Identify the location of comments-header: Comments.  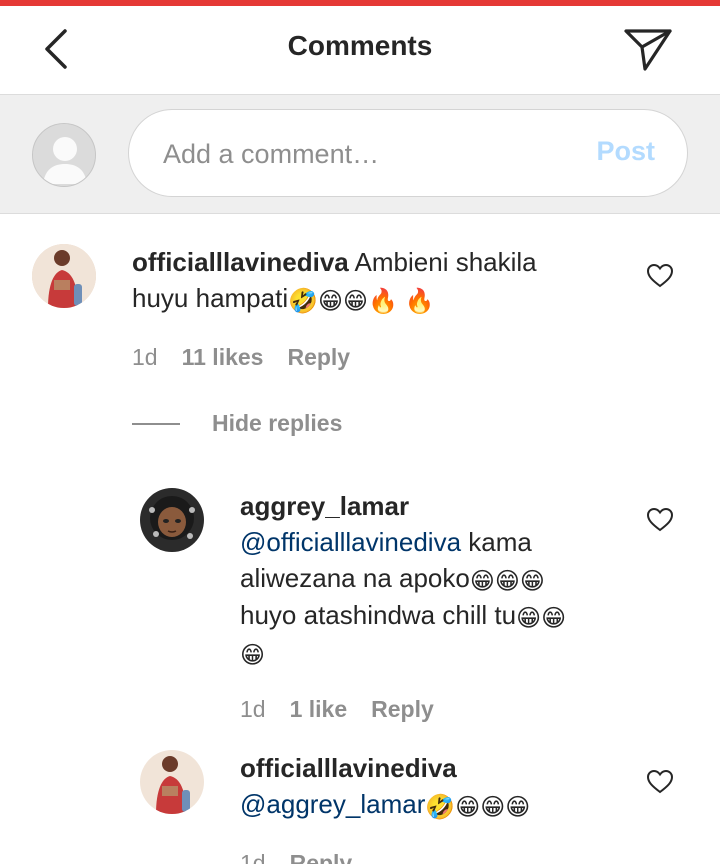
(360, 50).